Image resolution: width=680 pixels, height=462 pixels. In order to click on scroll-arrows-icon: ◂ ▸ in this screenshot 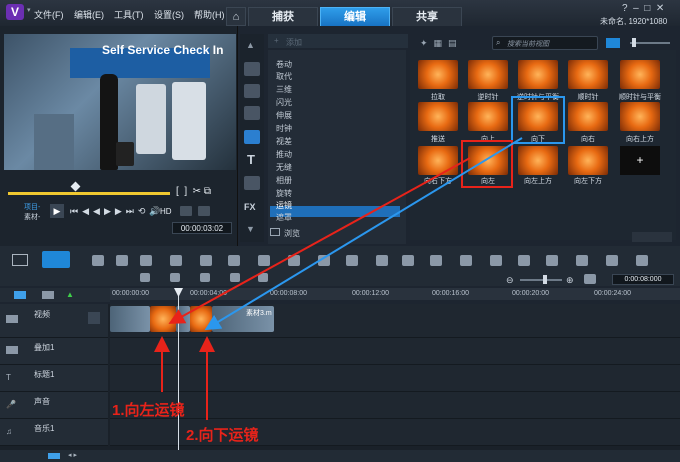, I will do `click(72, 455)`.